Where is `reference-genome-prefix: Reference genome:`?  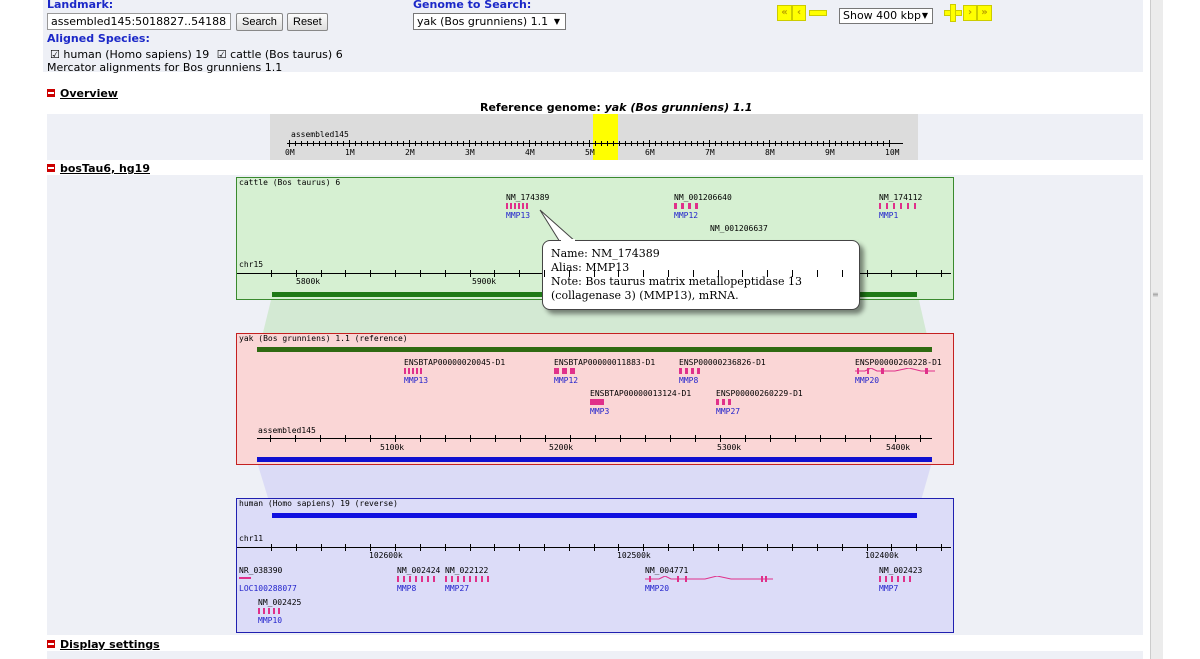 reference-genome-prefix: Reference genome: is located at coordinates (542, 107).